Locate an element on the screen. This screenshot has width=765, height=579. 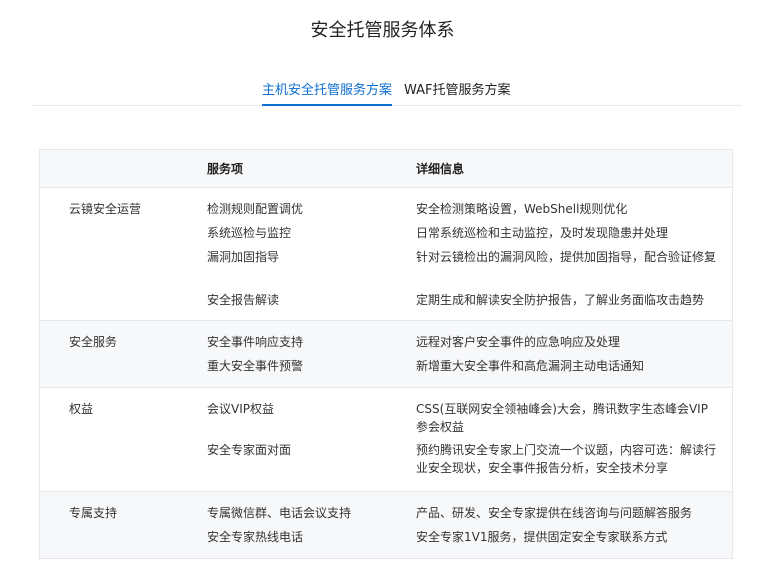
service-item: 检测规则配置调优 is located at coordinates (255, 209).